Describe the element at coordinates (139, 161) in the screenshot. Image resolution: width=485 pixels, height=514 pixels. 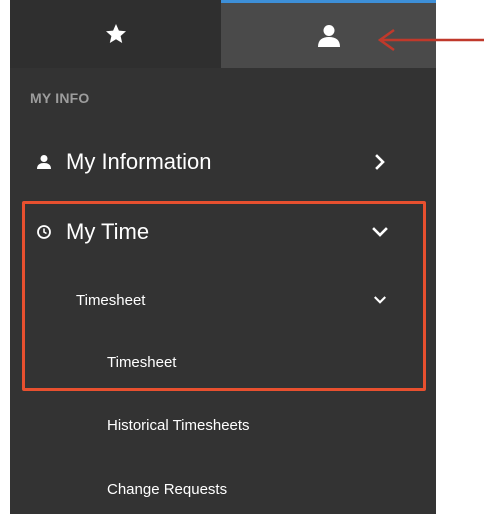
I see `sidebar-item-label: My Information` at that location.